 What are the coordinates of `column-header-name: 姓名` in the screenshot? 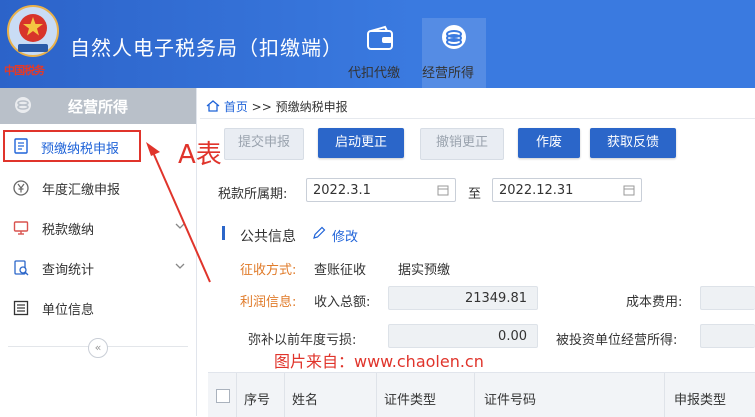 It's located at (305, 400).